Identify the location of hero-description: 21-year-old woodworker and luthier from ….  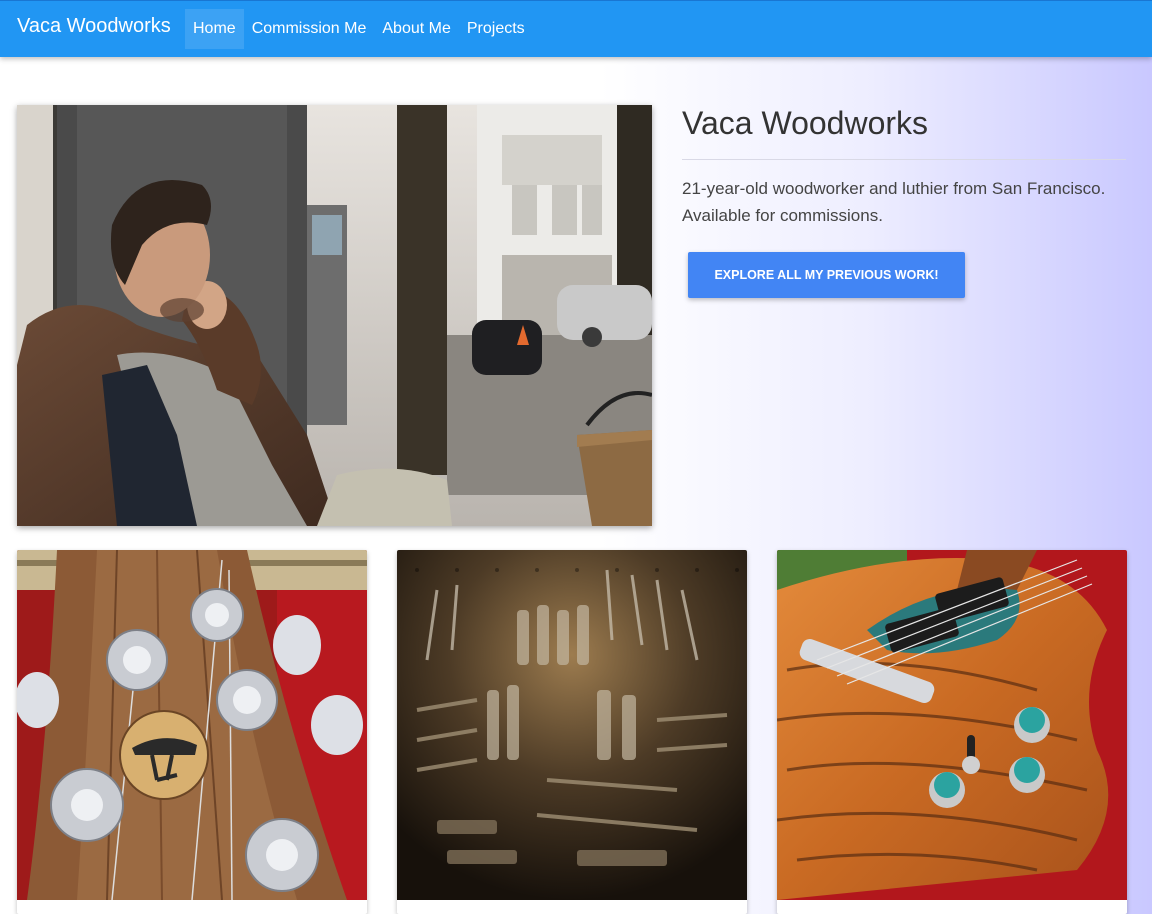
(894, 202).